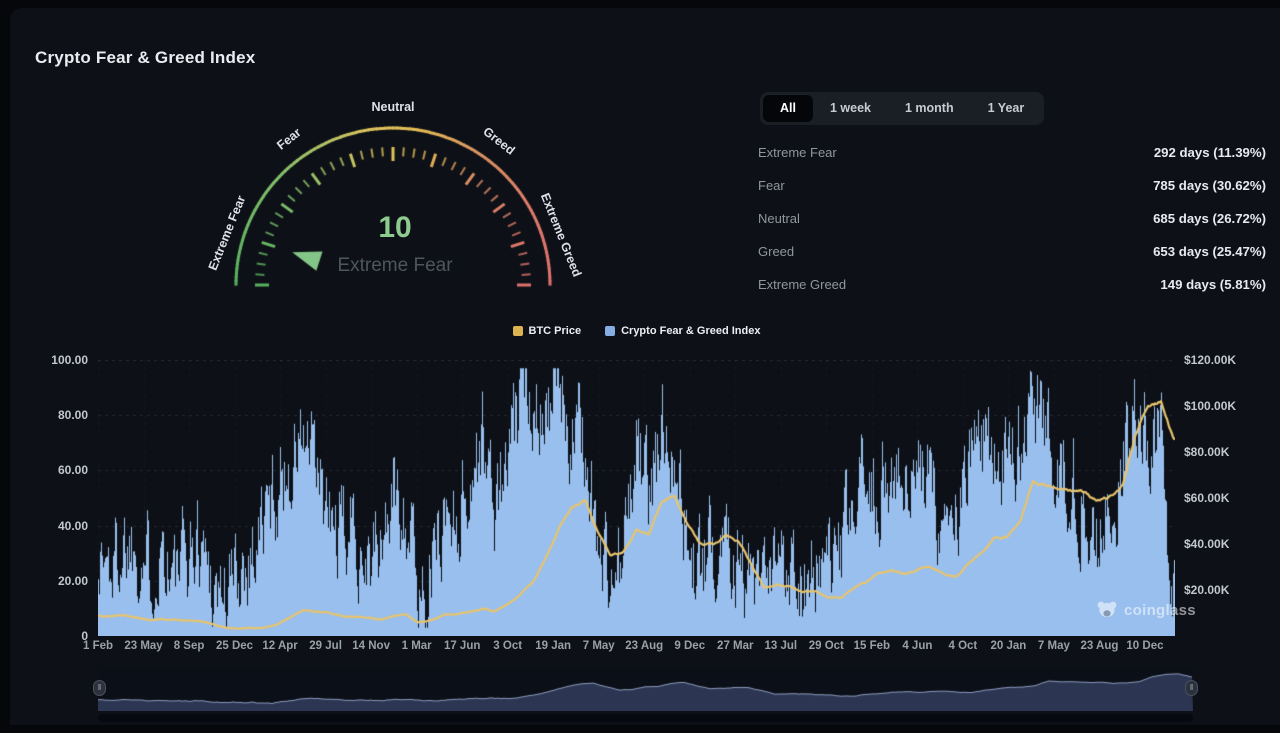  I want to click on stat-row: Fear 785 days (30.62%), so click(1012, 185).